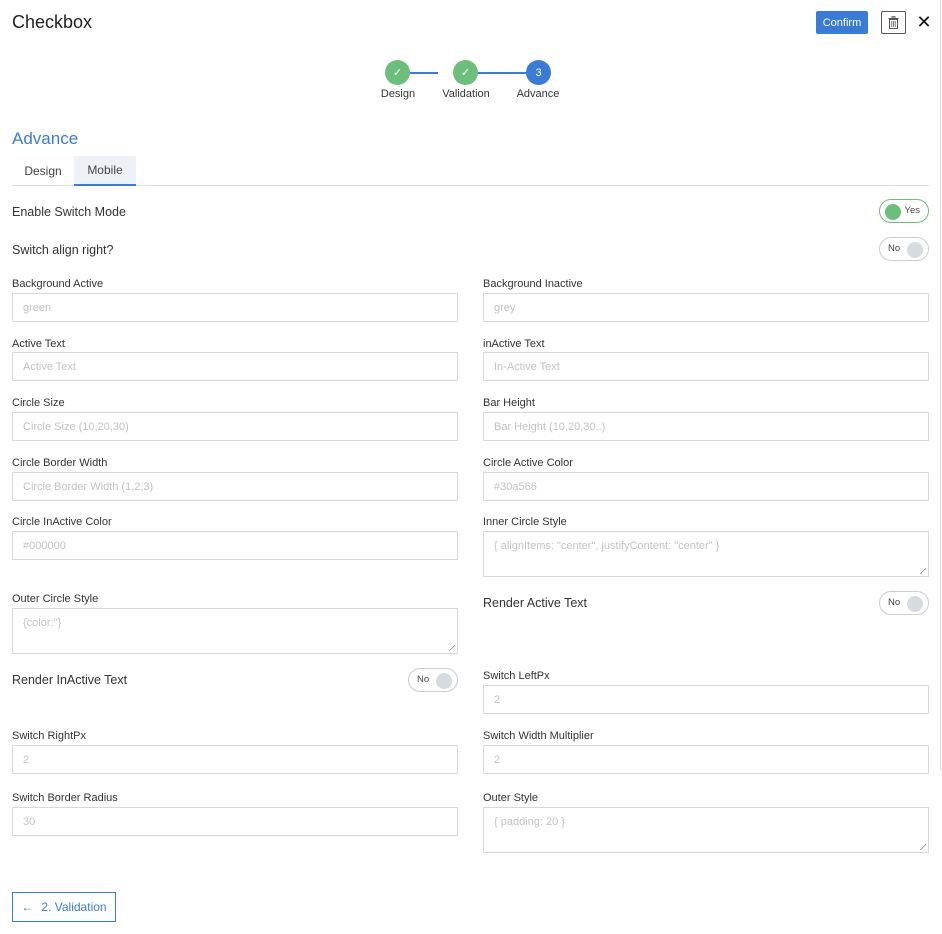 Image resolution: width=942 pixels, height=934 pixels. What do you see at coordinates (509, 403) in the screenshot?
I see `bar-height-label: Bar Height` at bounding box center [509, 403].